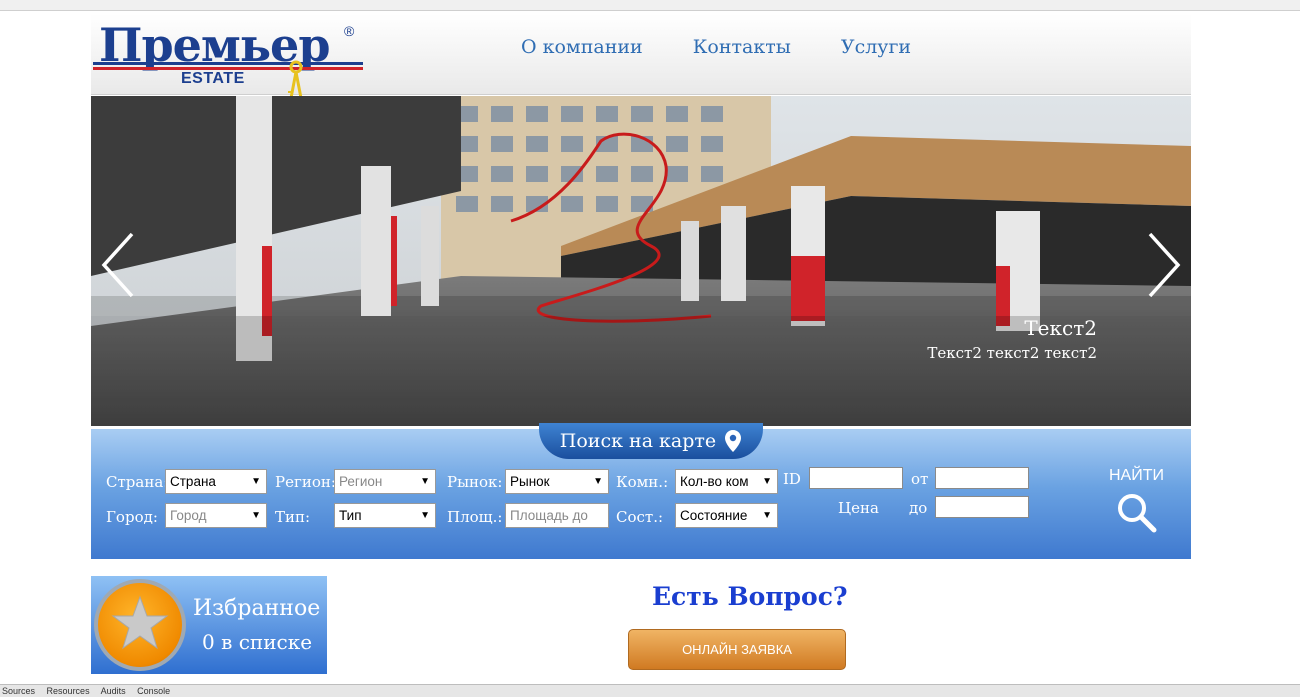  Describe the element at coordinates (1136, 513) in the screenshot. I see `search-icon` at that location.